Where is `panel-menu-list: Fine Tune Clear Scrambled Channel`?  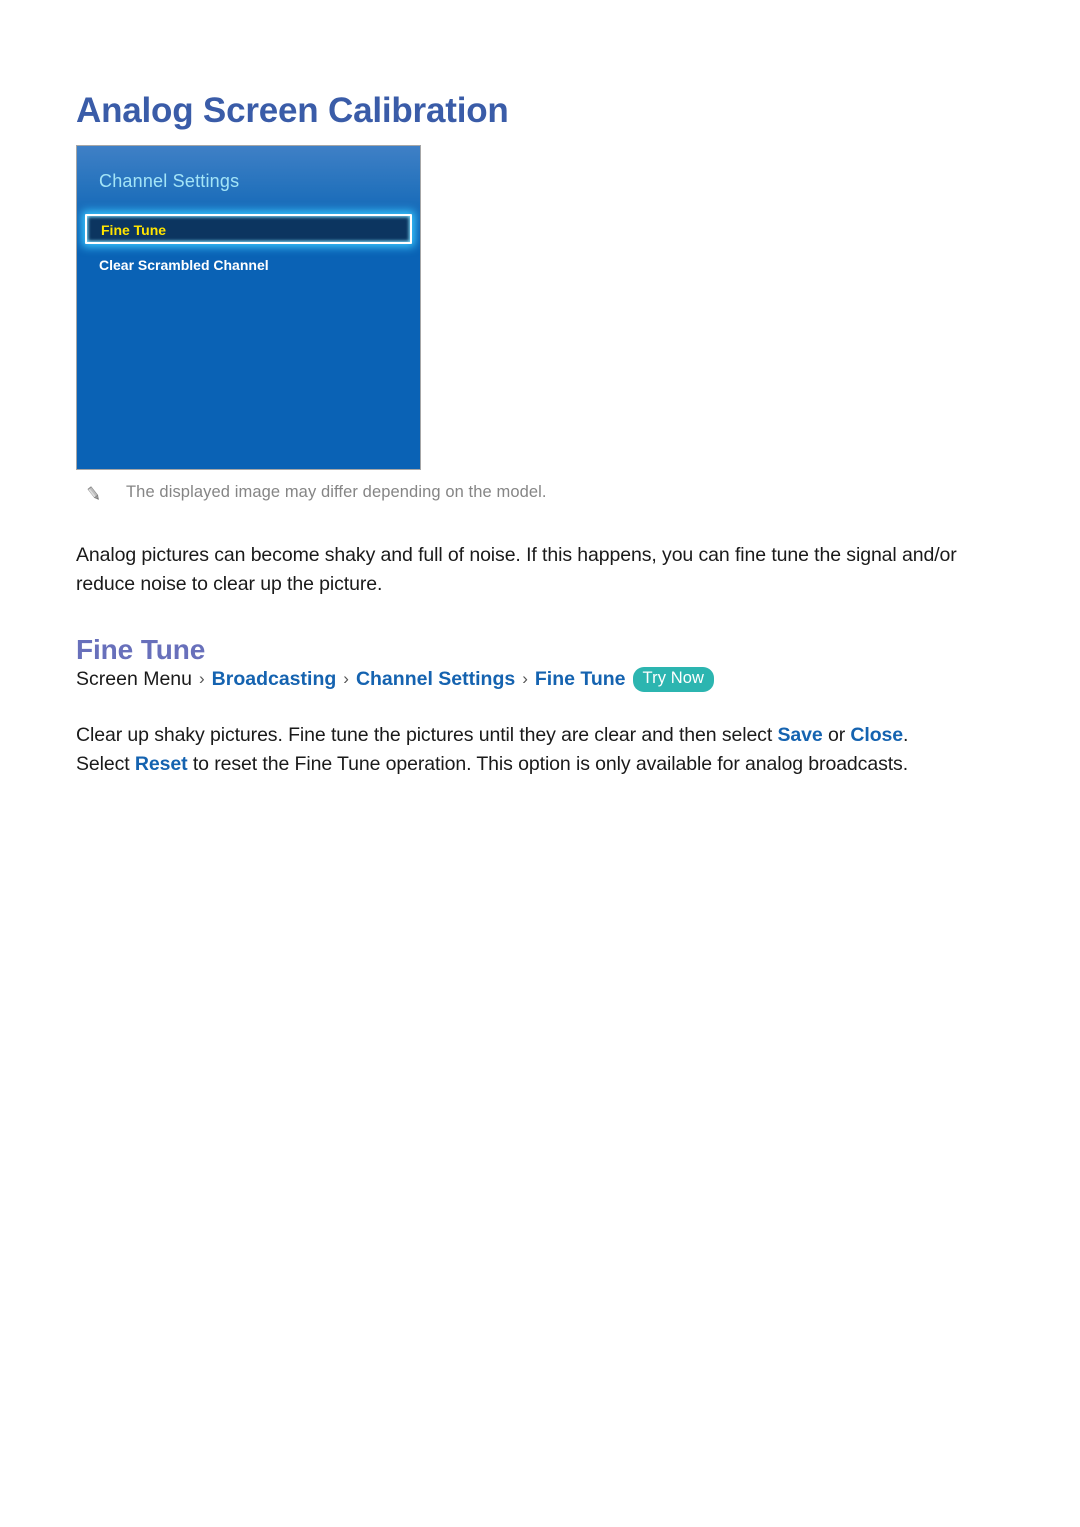
panel-menu-list: Fine Tune Clear Scrambled Channel is located at coordinates (248, 247).